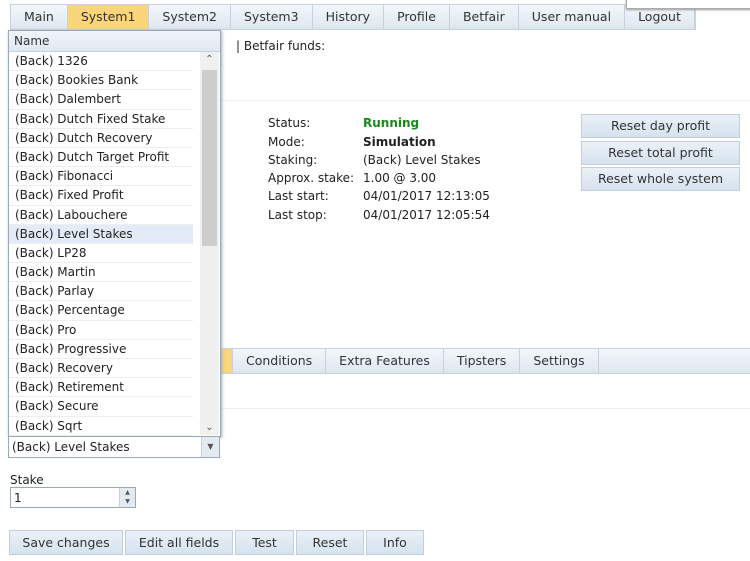 This screenshot has height=561, width=750. What do you see at coordinates (209, 59) in the screenshot?
I see `chevron-up-icon: ⌃` at bounding box center [209, 59].